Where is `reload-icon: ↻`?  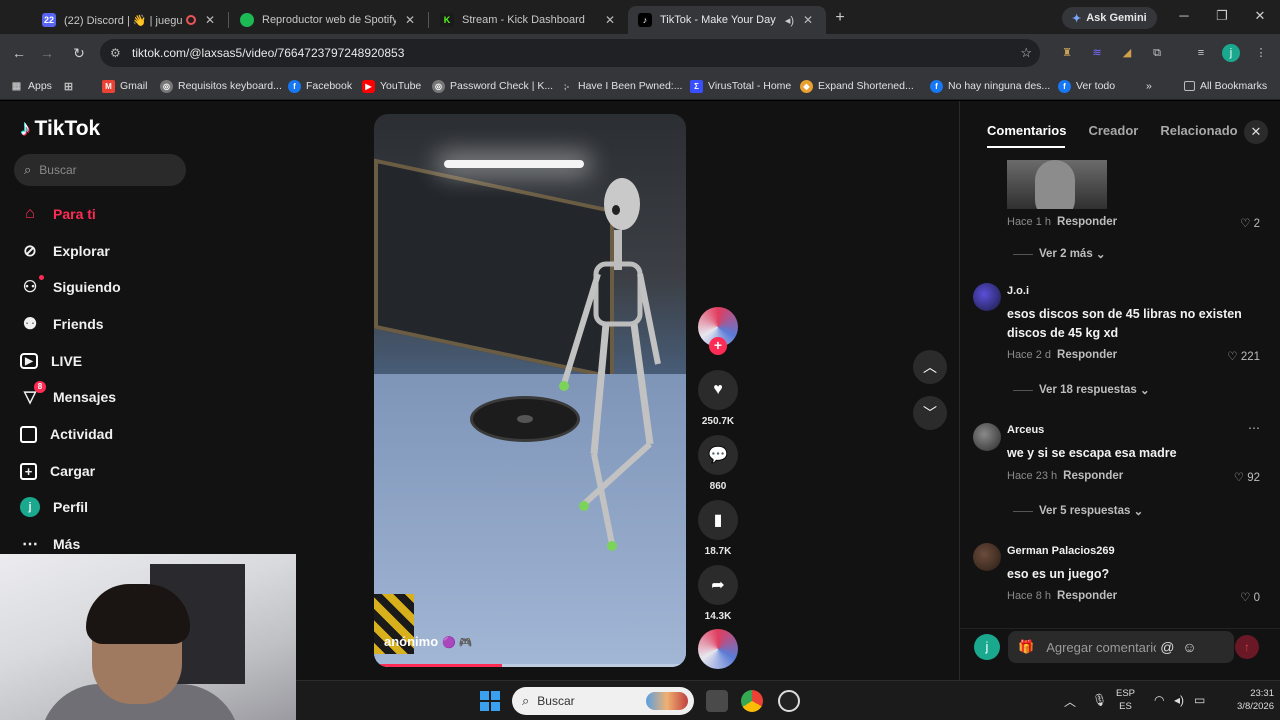
reload-icon: ↻ is located at coordinates (79, 53).